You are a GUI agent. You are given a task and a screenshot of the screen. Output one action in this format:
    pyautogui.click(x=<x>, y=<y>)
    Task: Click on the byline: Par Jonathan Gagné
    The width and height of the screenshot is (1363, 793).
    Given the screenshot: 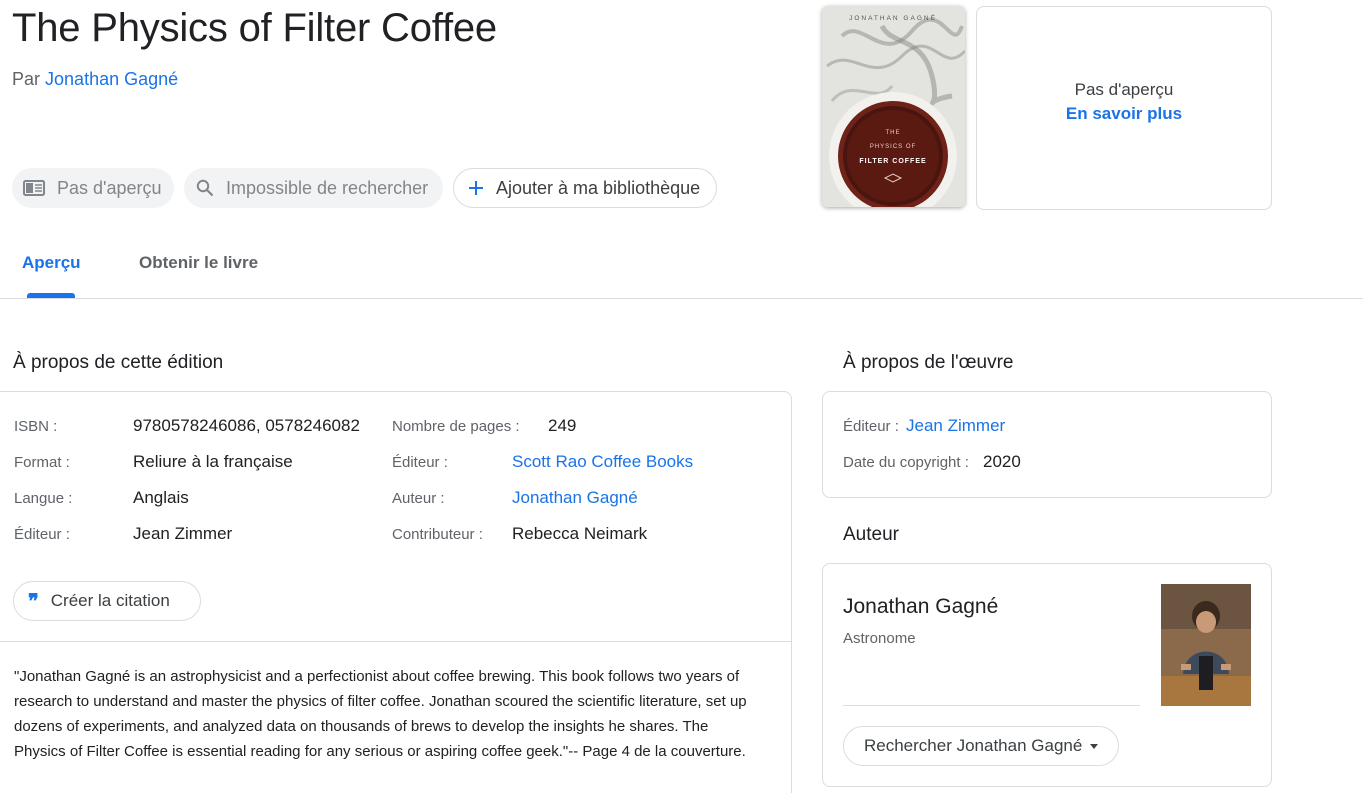 What is the action you would take?
    pyautogui.click(x=95, y=79)
    